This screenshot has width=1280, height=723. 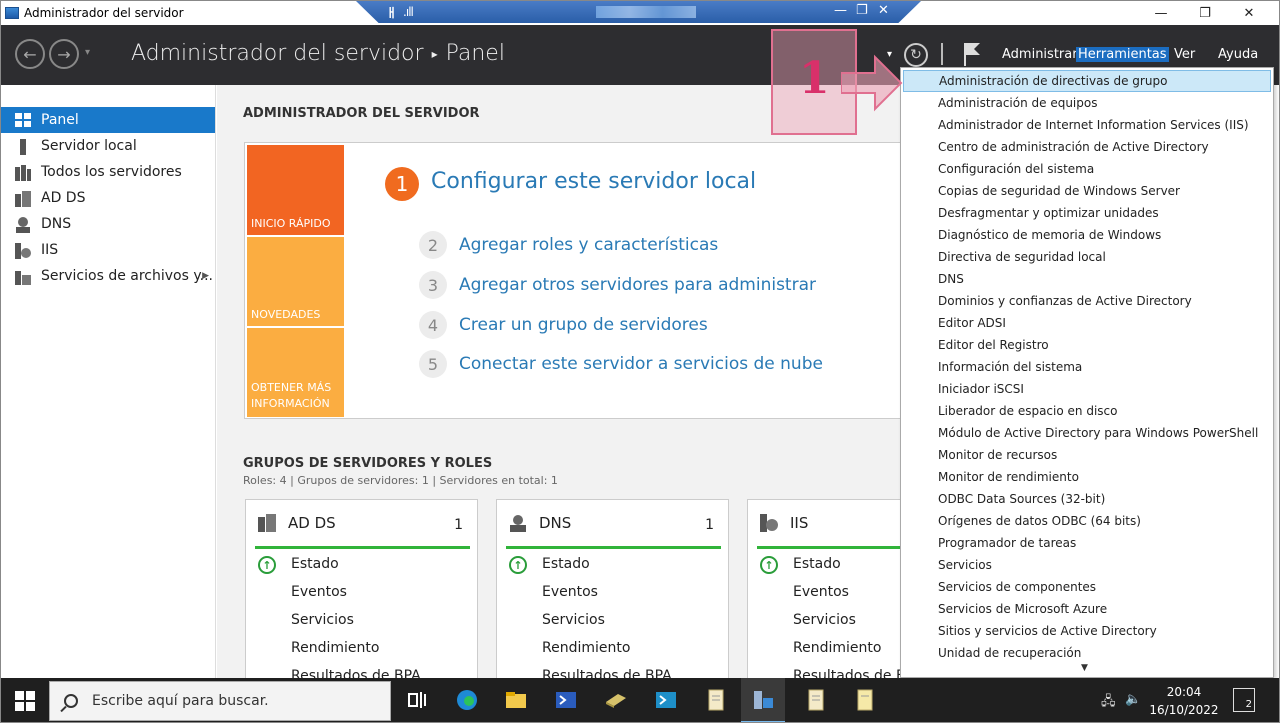 I want to click on notepad-icon, so click(x=816, y=700).